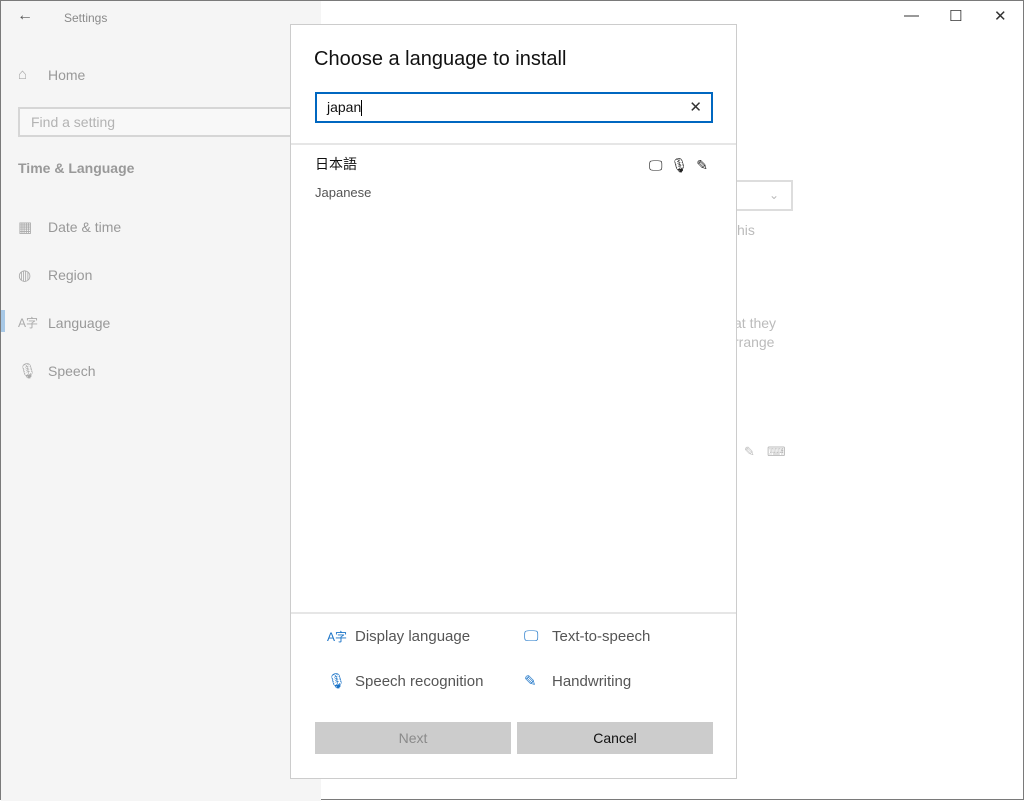 The height and width of the screenshot is (801, 1024). Describe the element at coordinates (413, 738) in the screenshot. I see `next-button: Next` at that location.